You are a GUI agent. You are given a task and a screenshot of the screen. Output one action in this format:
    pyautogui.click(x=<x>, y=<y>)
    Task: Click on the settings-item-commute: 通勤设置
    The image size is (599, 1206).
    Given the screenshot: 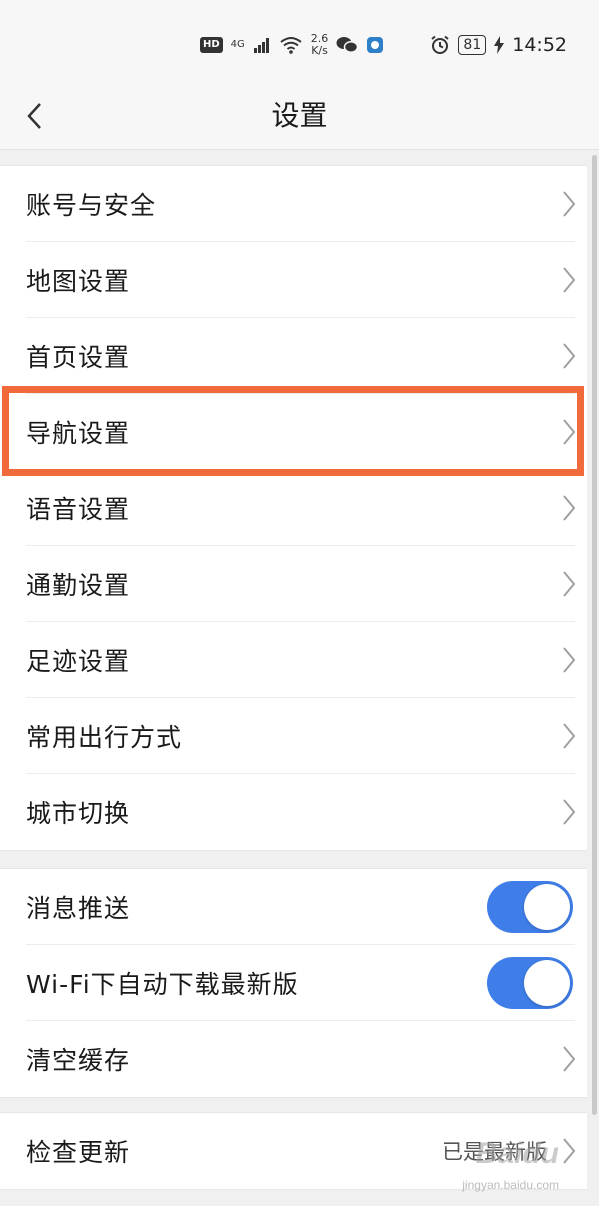 What is the action you would take?
    pyautogui.click(x=293, y=584)
    